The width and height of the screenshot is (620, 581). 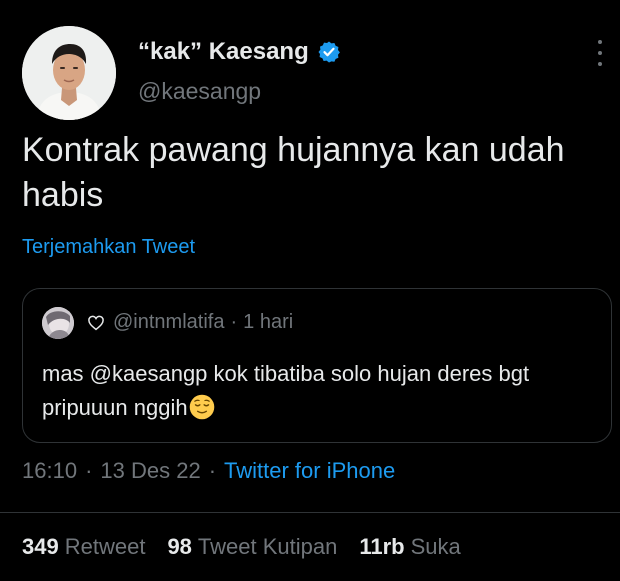 I want to click on verified-badge-icon, so click(x=329, y=52).